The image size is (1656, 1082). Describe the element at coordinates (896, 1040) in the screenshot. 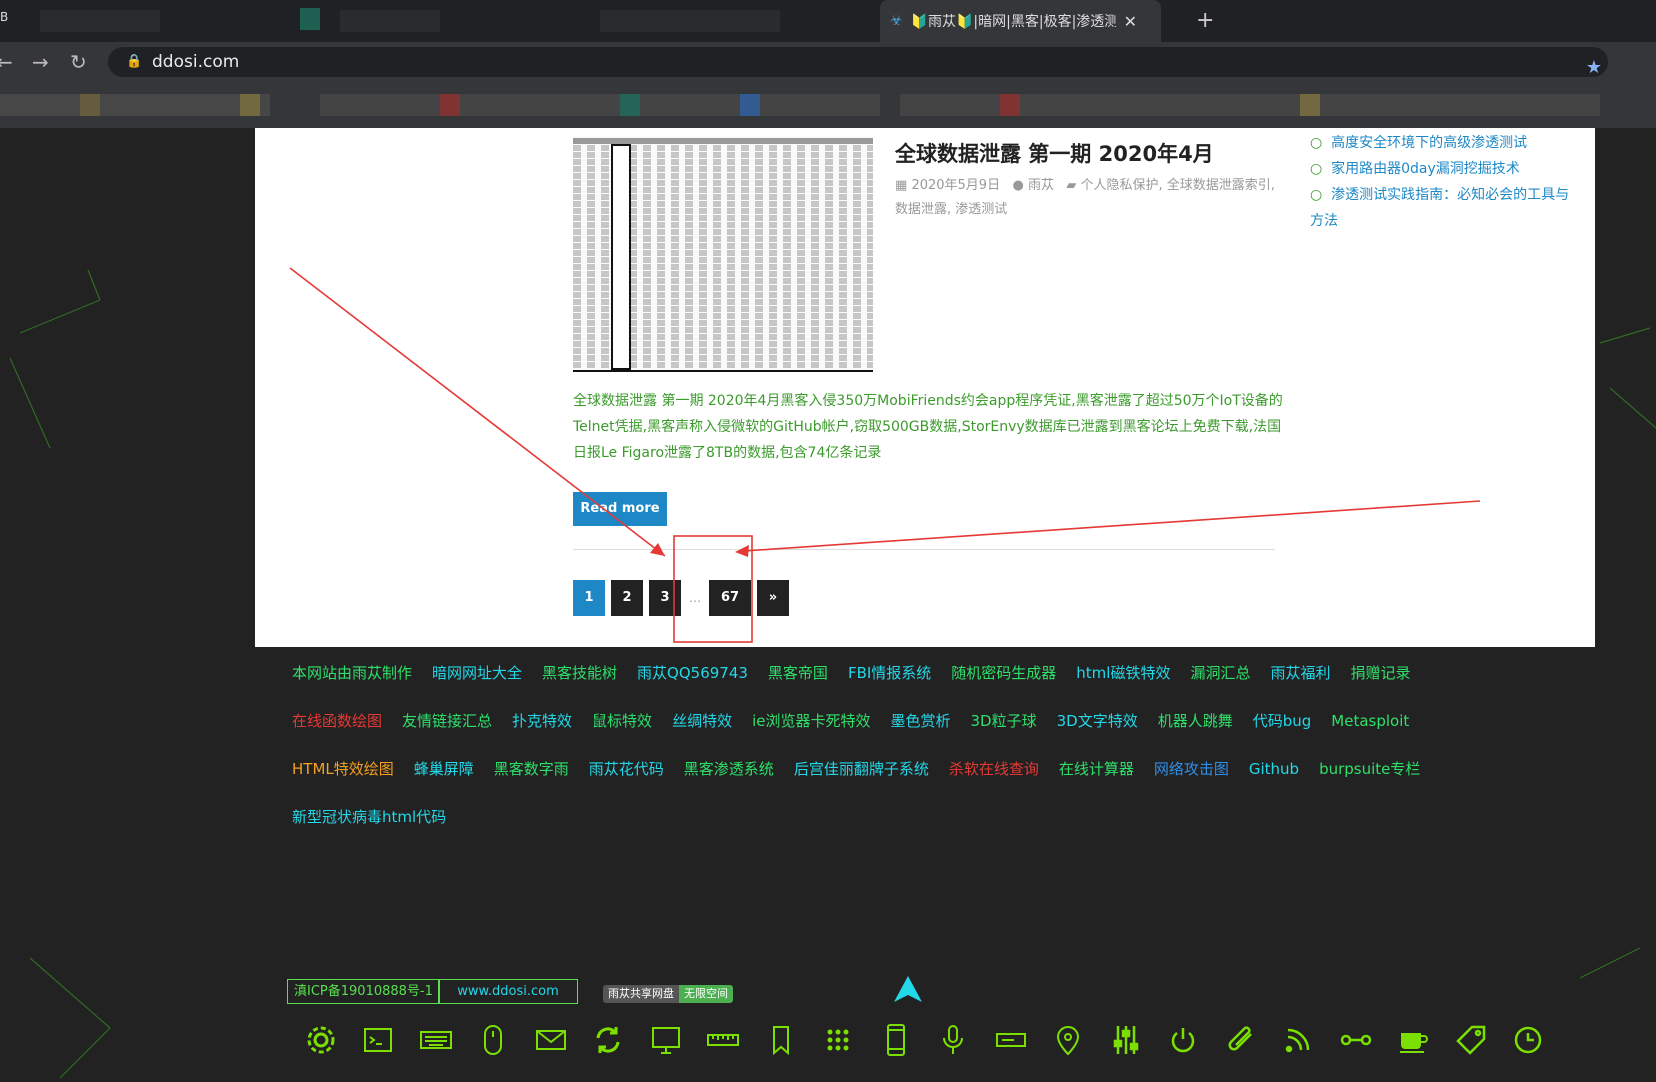

I see `phone-icon` at that location.